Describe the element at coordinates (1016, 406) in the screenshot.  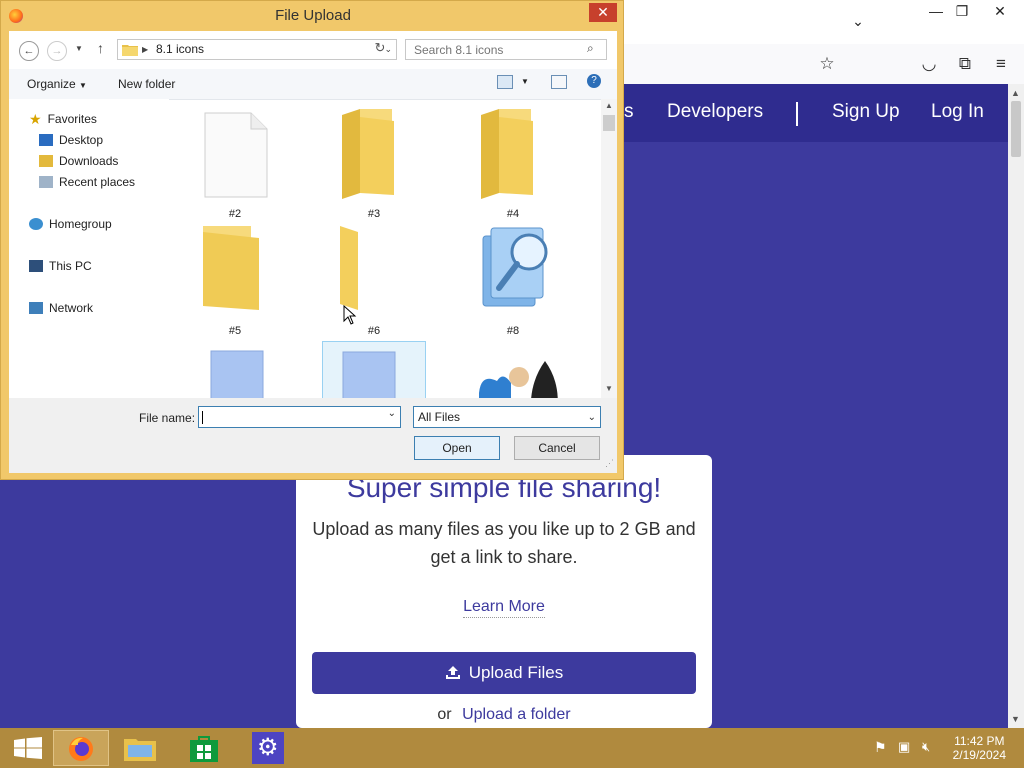
I see `page-scrollbar: ▲ ▼` at that location.